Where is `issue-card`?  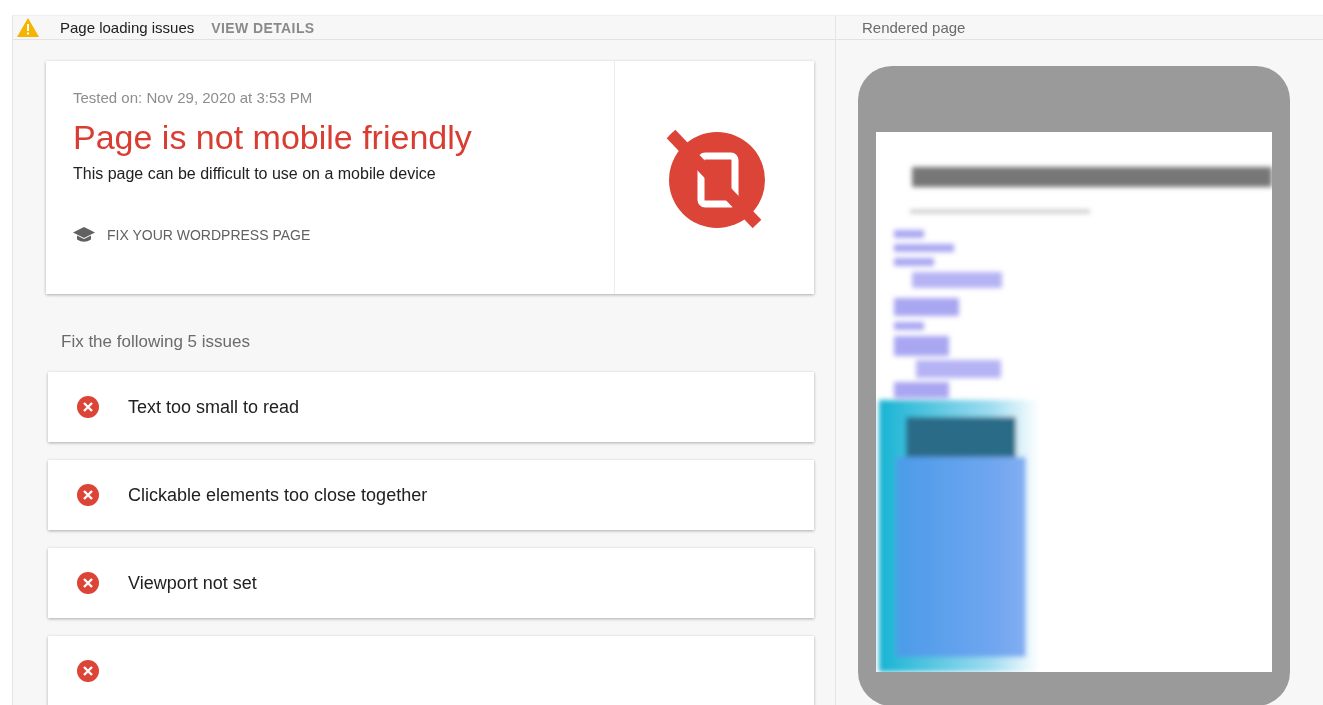 issue-card is located at coordinates (431, 670).